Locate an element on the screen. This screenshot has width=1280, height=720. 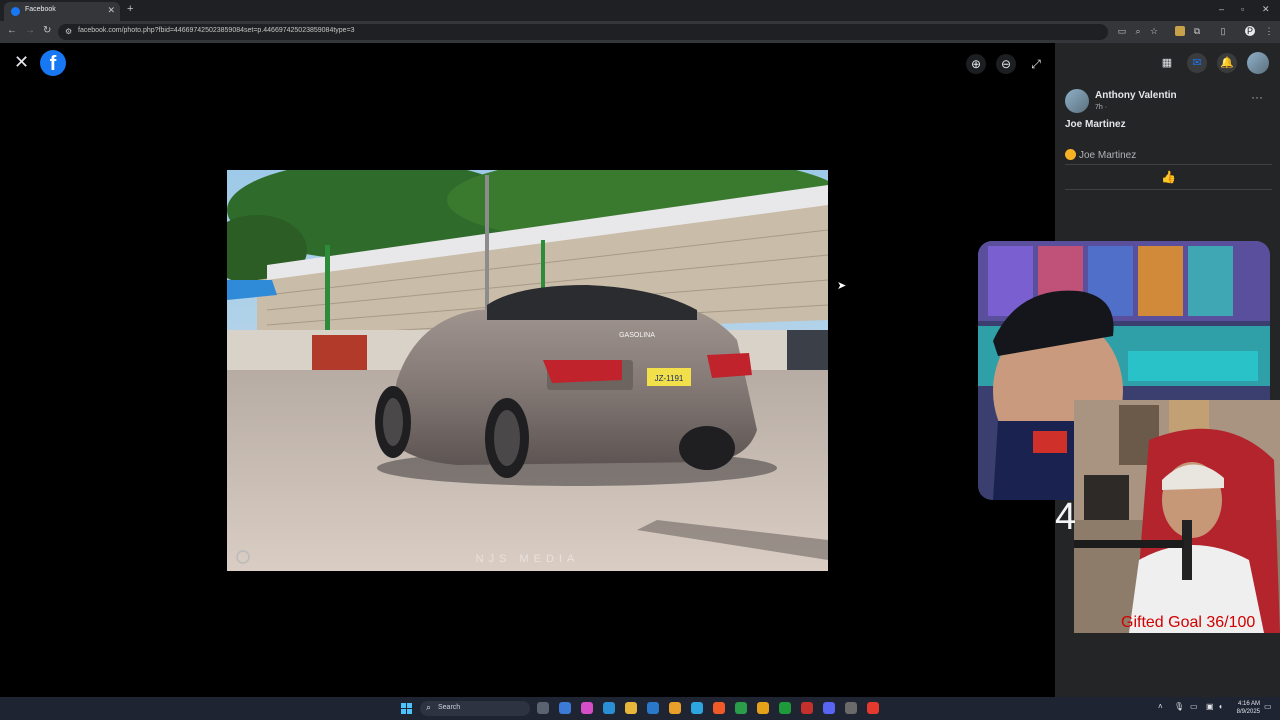
store-icon is located at coordinates (653, 708).